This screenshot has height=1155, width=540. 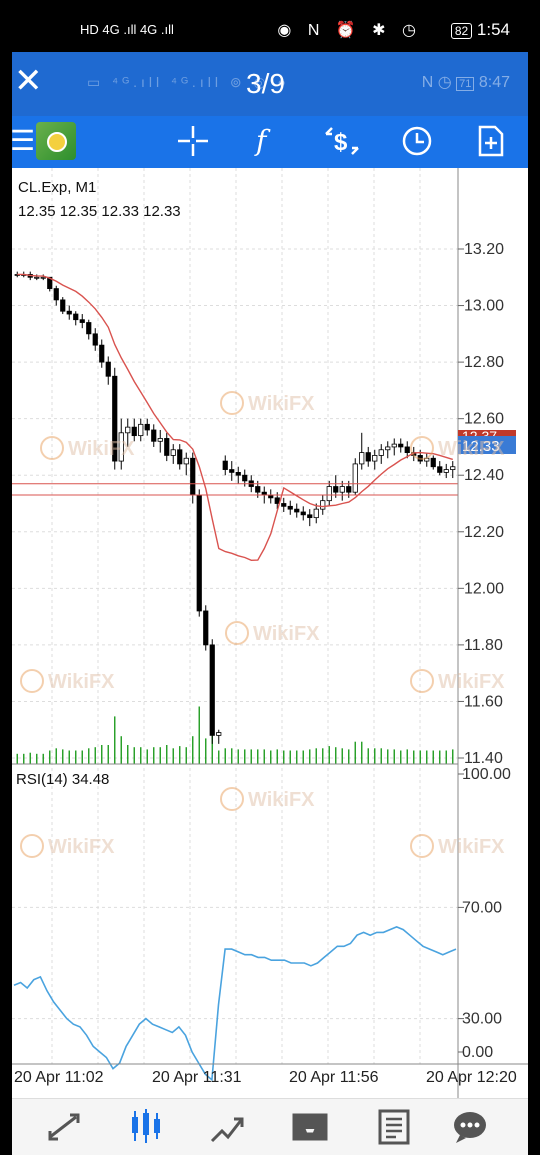 What do you see at coordinates (99, 211) in the screenshot?
I see `ohlc-label: 12.35 12.35 12.33 12.33` at bounding box center [99, 211].